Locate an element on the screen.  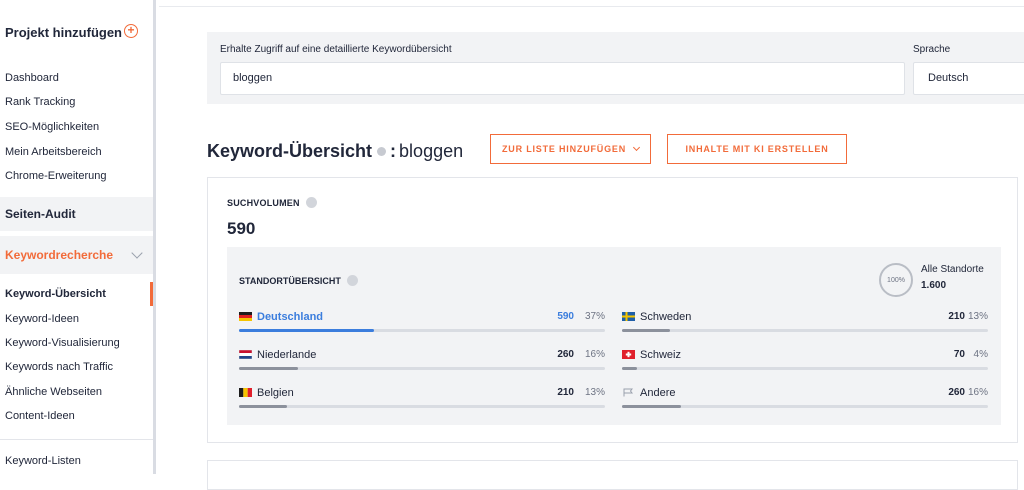
sidebar-section-site-audit: Seiten-Audit is located at coordinates (76, 214).